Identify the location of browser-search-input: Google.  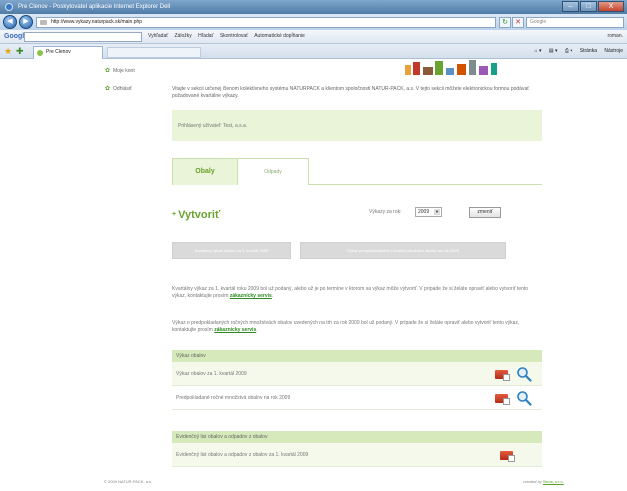
(575, 22).